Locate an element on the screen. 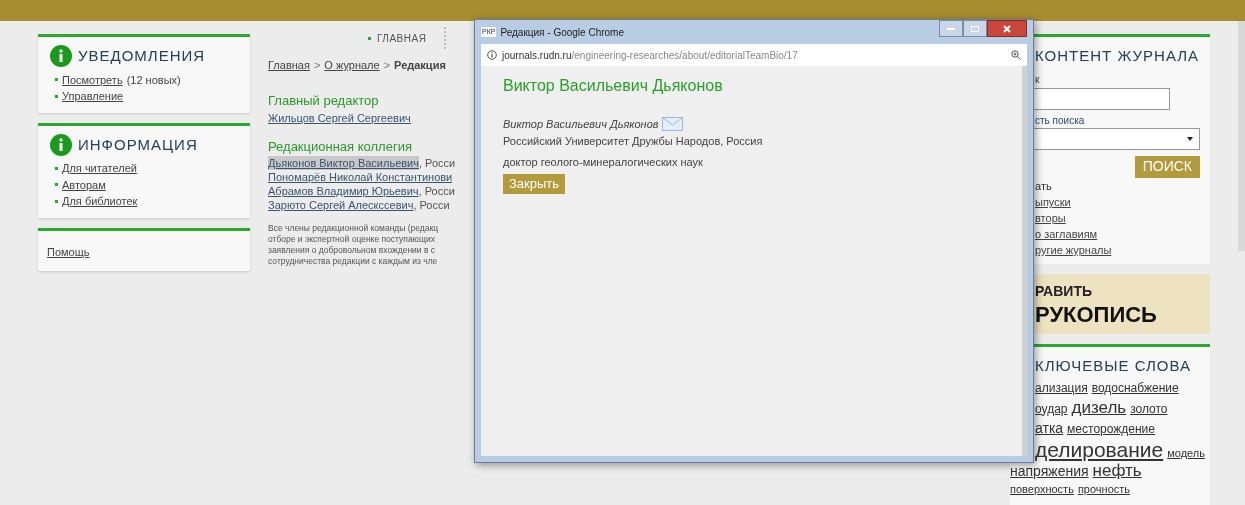 This screenshot has width=1245, height=505. field-label: к is located at coordinates (1038, 79).